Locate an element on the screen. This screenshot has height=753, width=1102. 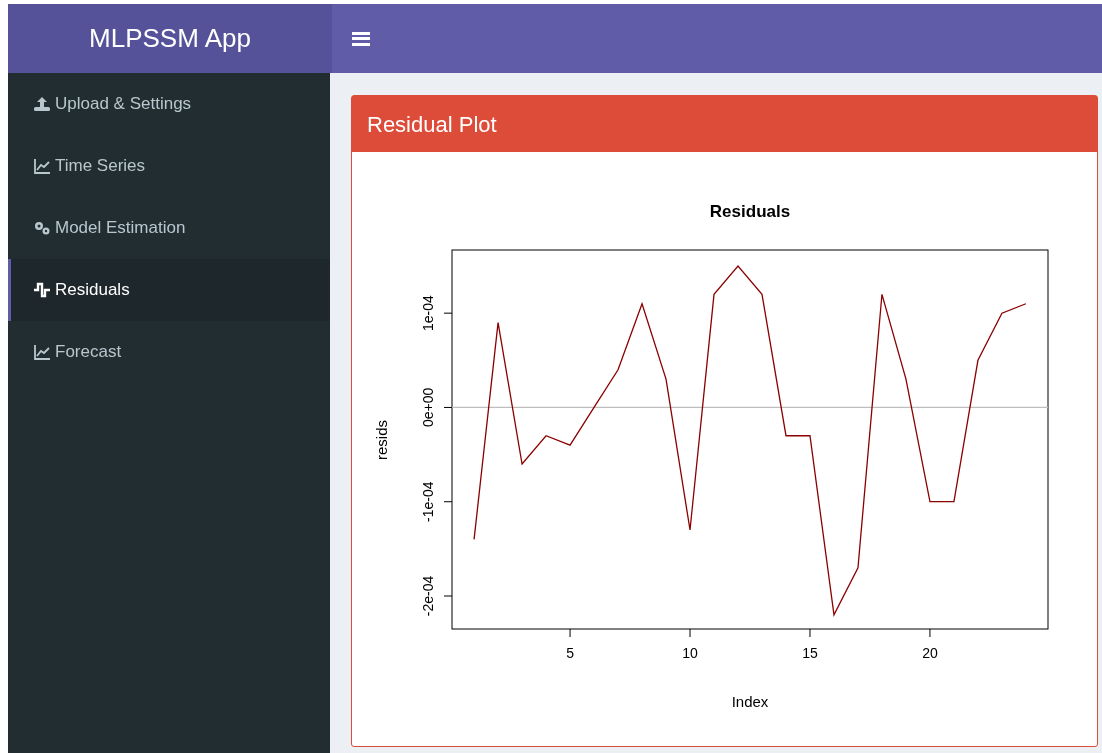
x-tick-label: 5 is located at coordinates (570, 653).